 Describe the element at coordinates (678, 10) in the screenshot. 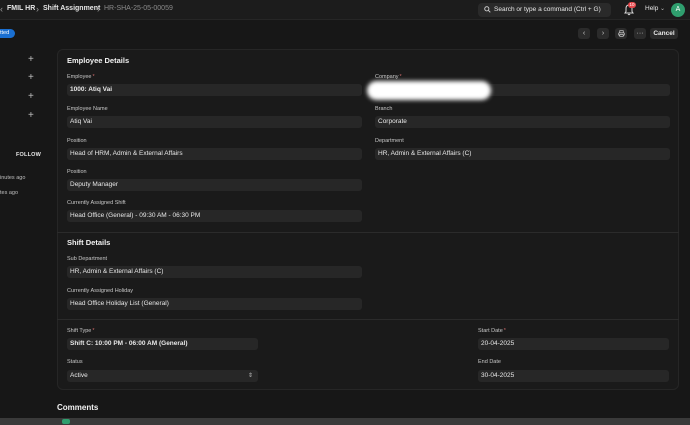

I see `avatar: A` at that location.